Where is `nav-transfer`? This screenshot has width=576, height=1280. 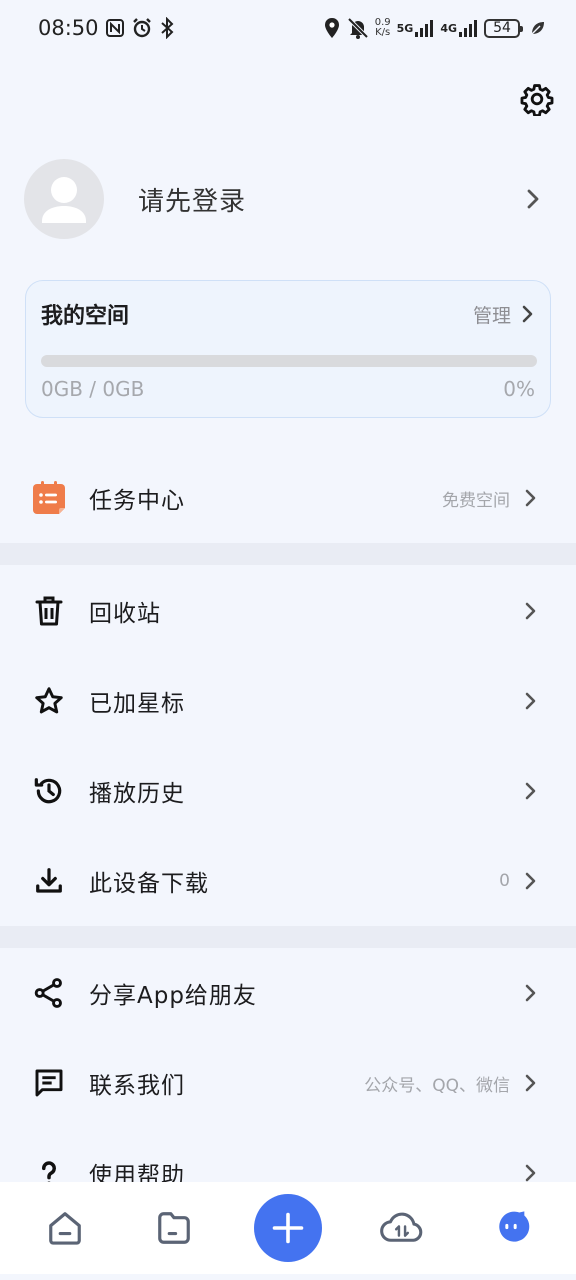
nav-transfer is located at coordinates (402, 1228).